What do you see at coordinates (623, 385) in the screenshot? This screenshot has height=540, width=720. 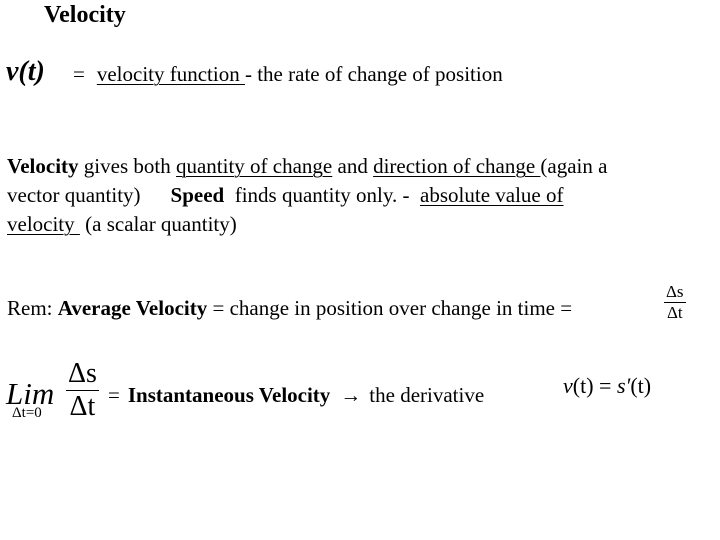 I see `position-derivative-fn: s′` at bounding box center [623, 385].